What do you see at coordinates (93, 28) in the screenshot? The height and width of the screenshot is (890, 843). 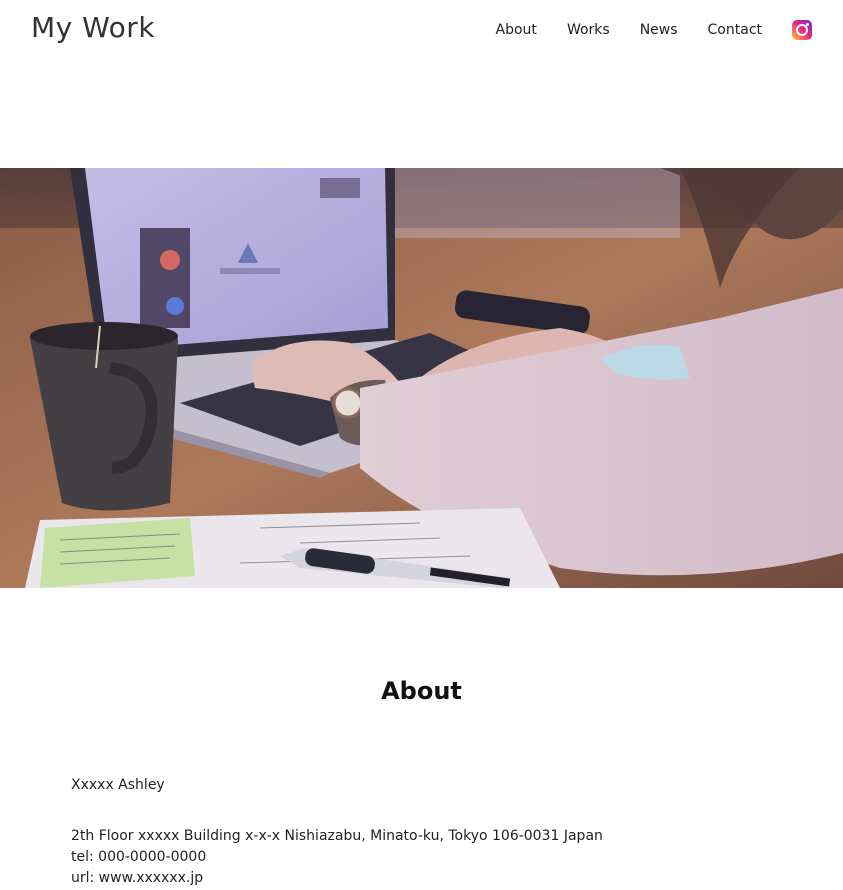 I see `site-logo: My Work` at bounding box center [93, 28].